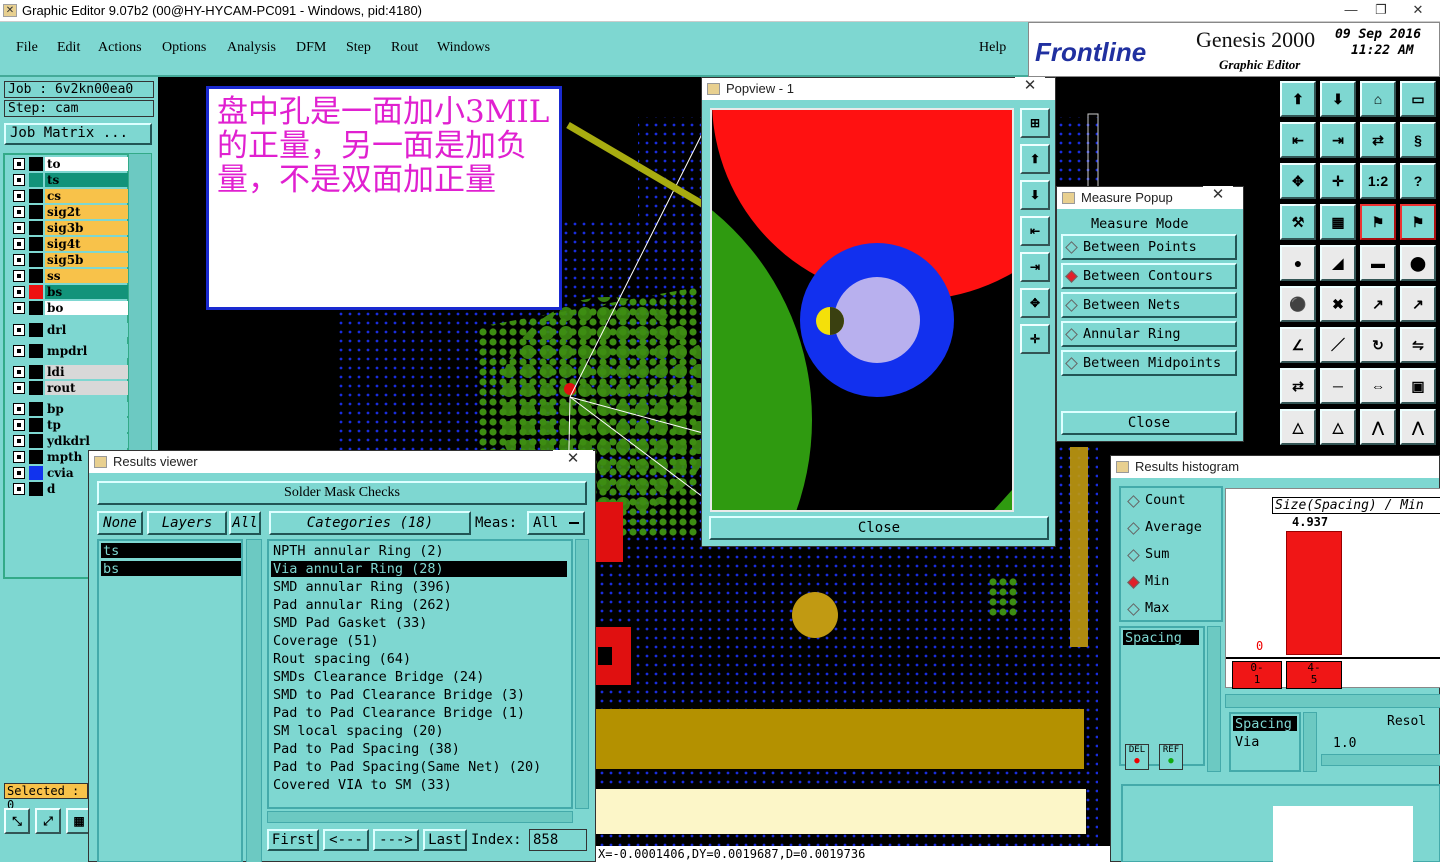  Describe the element at coordinates (251, 48) in the screenshot. I see `menu-analysis: Analysis` at that location.